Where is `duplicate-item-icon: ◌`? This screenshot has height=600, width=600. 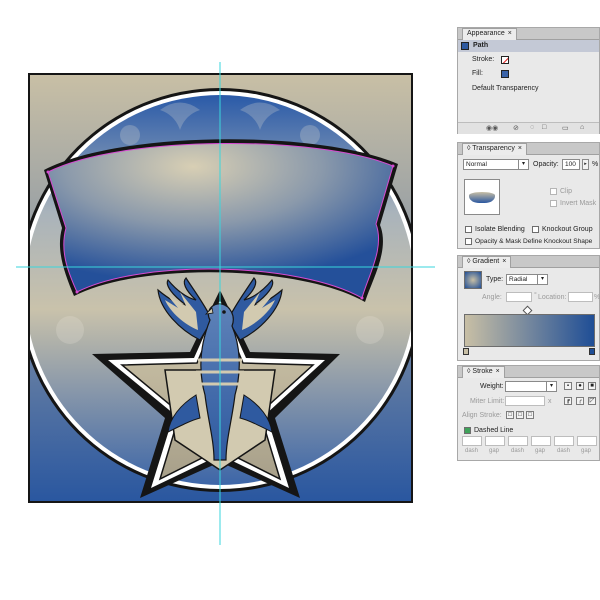 duplicate-item-icon: ◌ is located at coordinates (532, 127).